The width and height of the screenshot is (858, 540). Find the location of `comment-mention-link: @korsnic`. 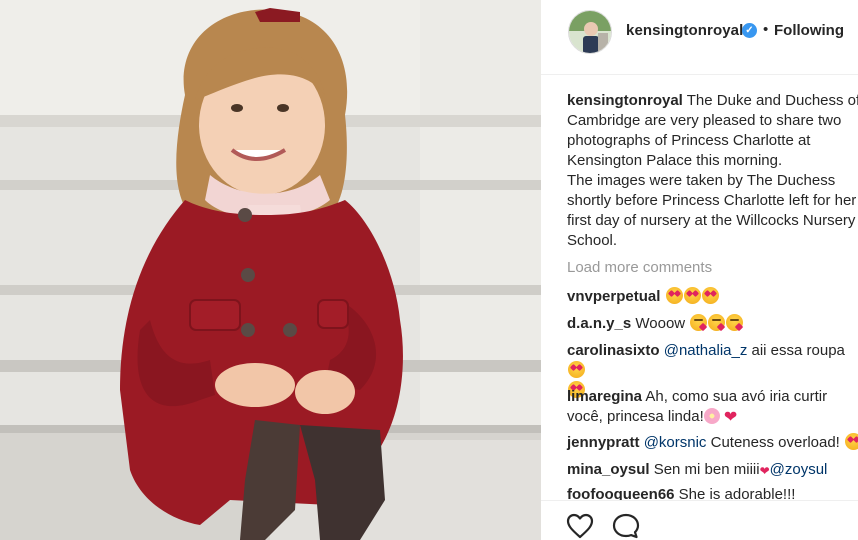

comment-mention-link: @korsnic is located at coordinates (675, 442).